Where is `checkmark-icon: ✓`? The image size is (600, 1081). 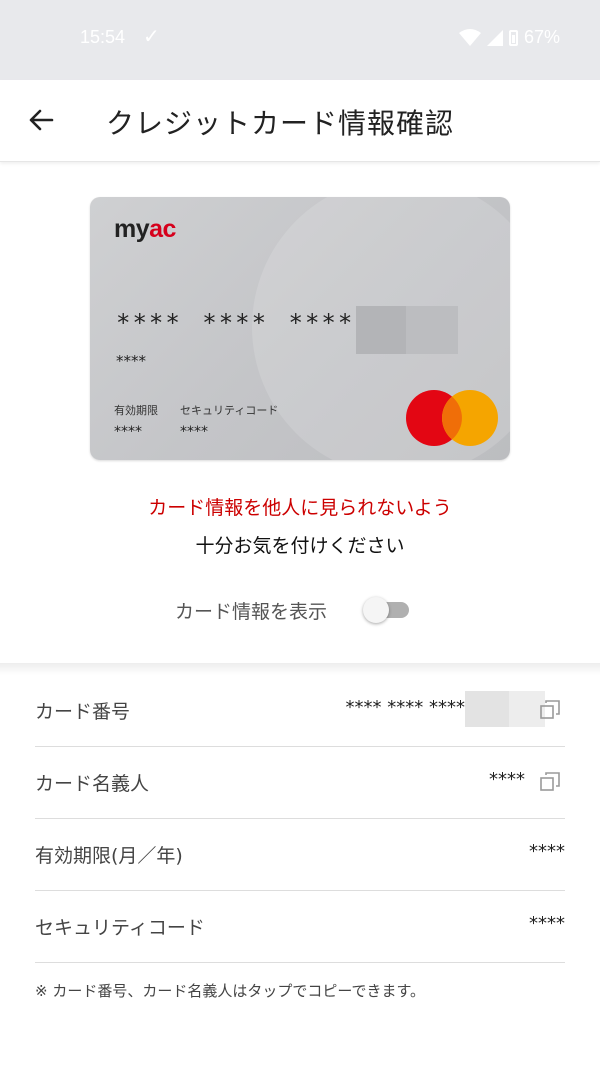 checkmark-icon: ✓ is located at coordinates (151, 36).